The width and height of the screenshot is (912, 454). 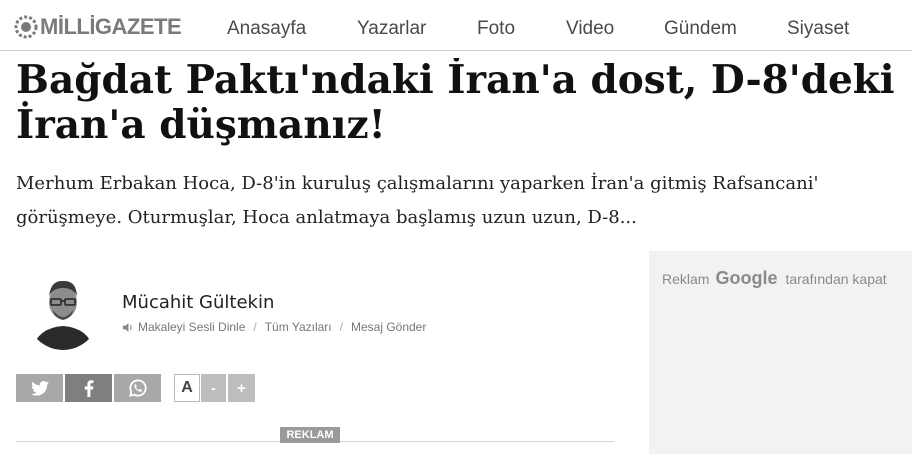 What do you see at coordinates (298, 327) in the screenshot?
I see `all-posts-link: Tüm Yazıları` at bounding box center [298, 327].